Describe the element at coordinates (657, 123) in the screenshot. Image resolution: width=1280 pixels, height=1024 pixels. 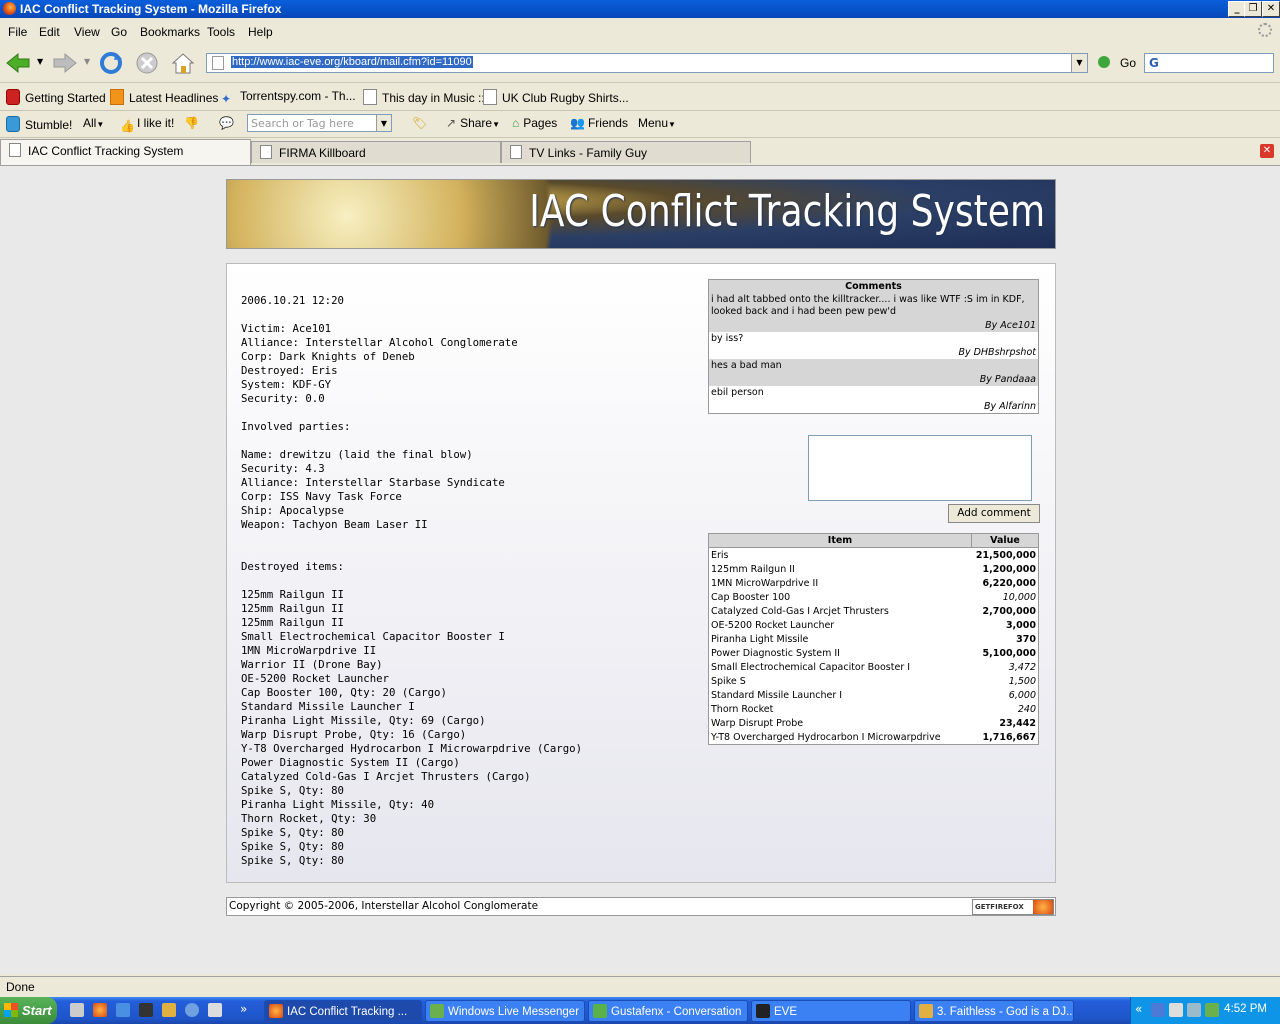
I see `stumble-menu-button: Menu▼` at that location.